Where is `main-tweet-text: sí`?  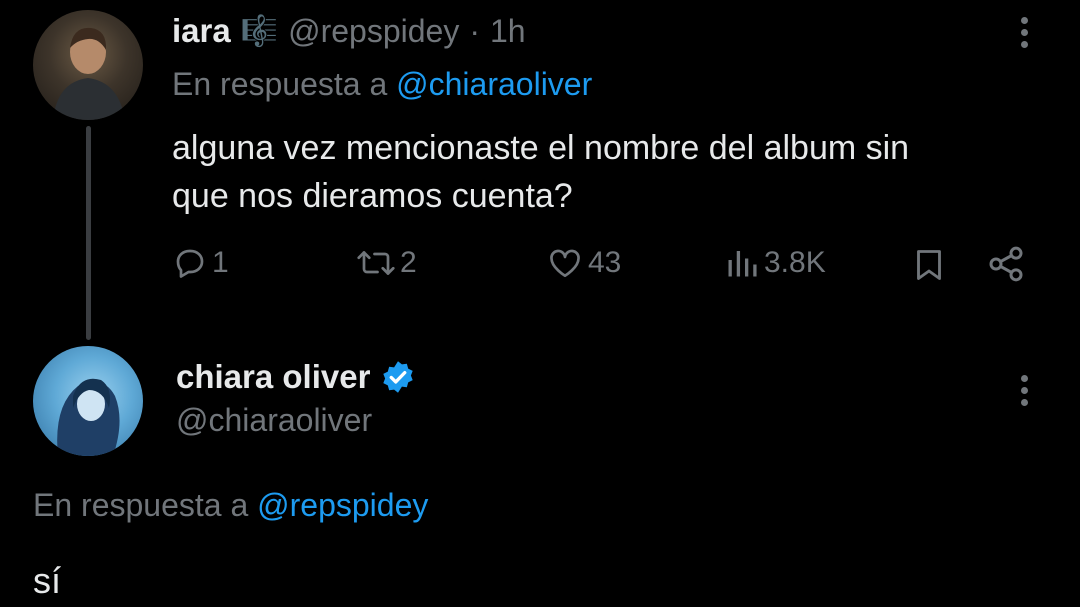 main-tweet-text: sí is located at coordinates (47, 580).